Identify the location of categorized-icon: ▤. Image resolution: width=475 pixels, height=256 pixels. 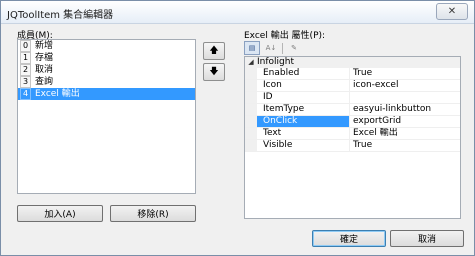
(252, 48).